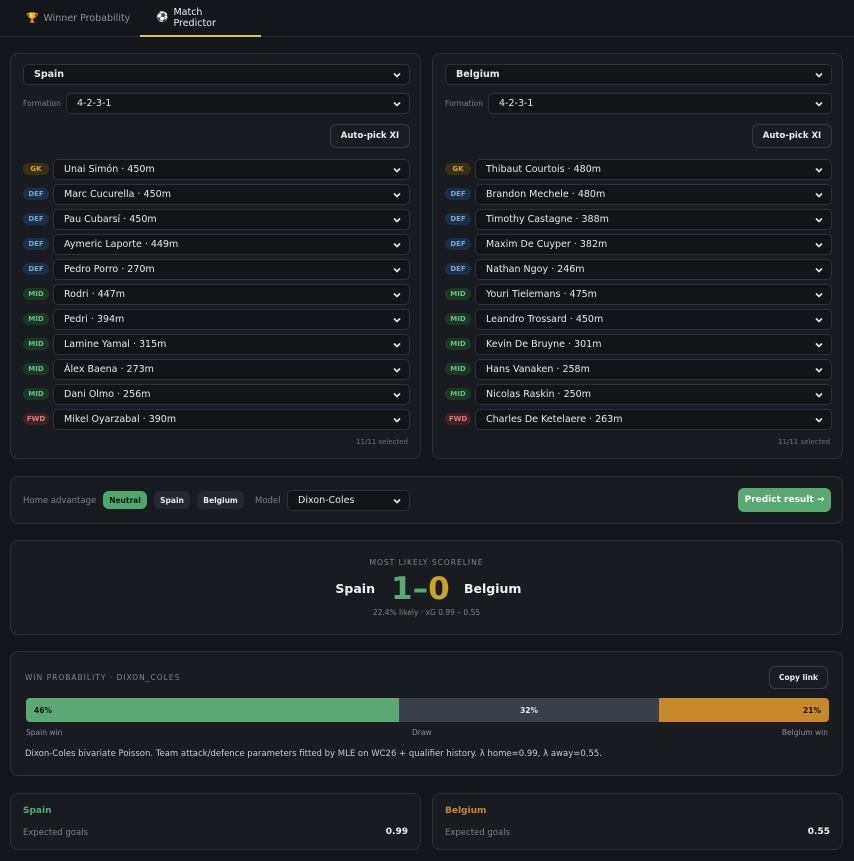 This screenshot has height=861, width=854. Describe the element at coordinates (382, 442) in the screenshot. I see `home-selected-count: 11/11 selected` at that location.